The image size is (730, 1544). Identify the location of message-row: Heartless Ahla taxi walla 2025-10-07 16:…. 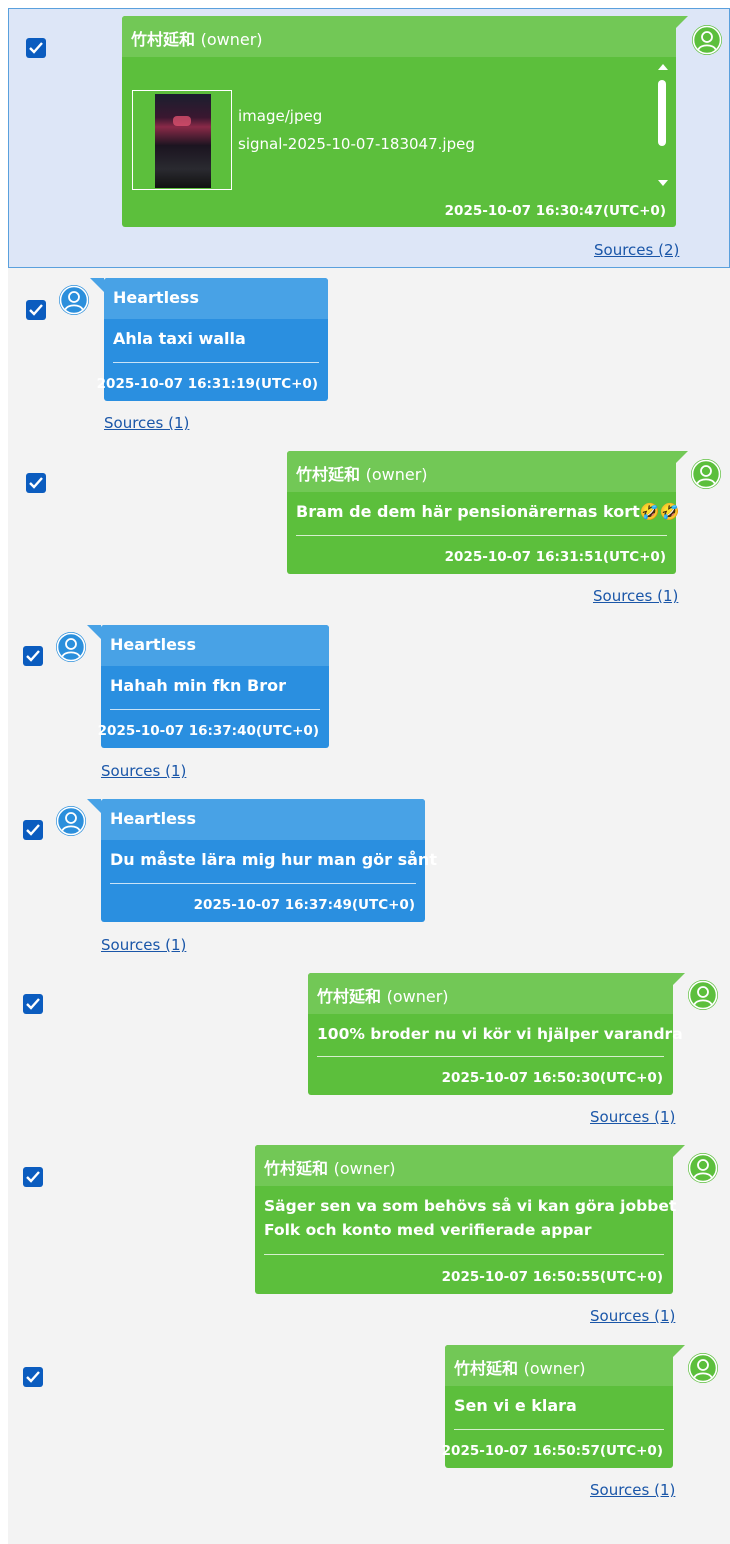
(369, 355).